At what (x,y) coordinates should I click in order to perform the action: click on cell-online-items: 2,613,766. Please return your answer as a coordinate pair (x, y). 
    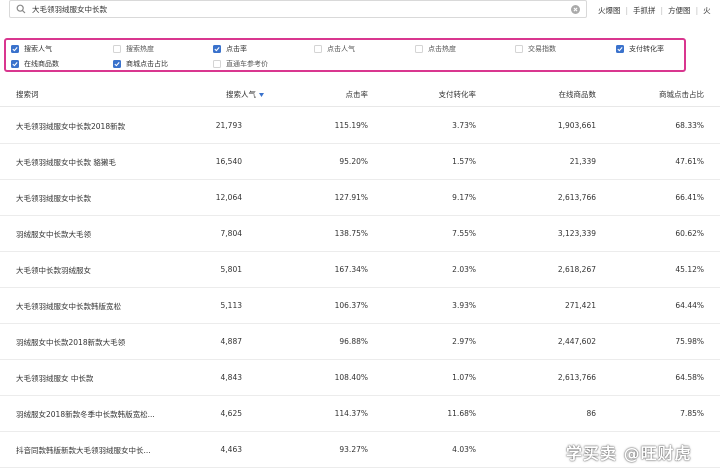
    Looking at the image, I should click on (576, 197).